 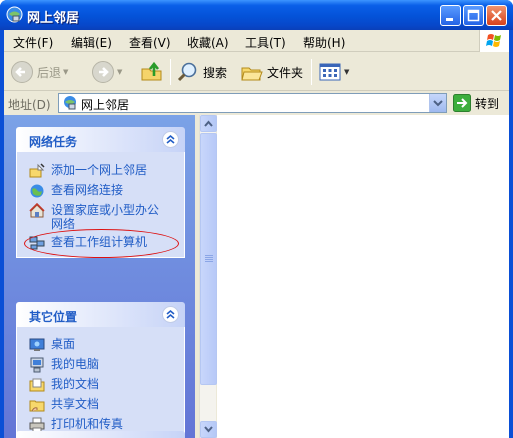 I want to click on collapse-network-tasks-button, so click(x=170, y=139).